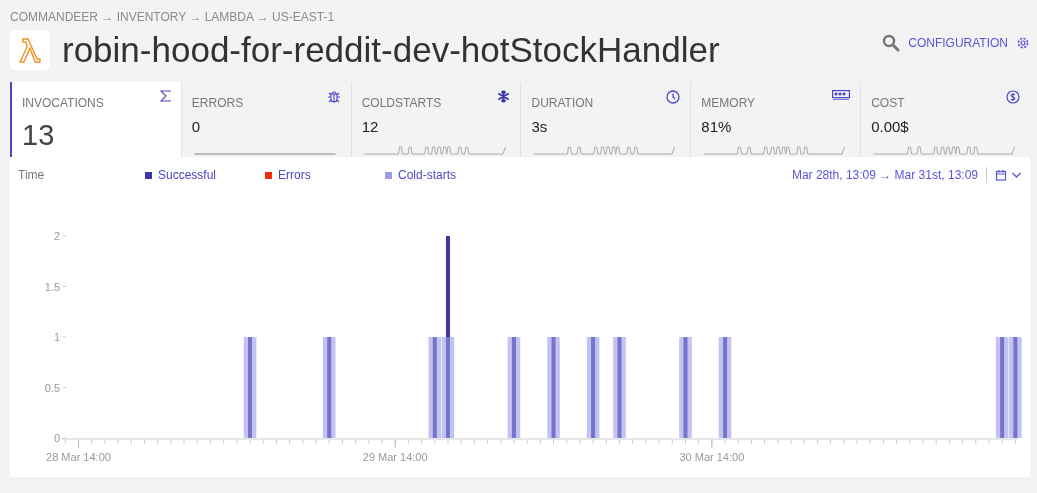 This screenshot has width=1037, height=493. Describe the element at coordinates (673, 97) in the screenshot. I see `clock-icon` at that location.